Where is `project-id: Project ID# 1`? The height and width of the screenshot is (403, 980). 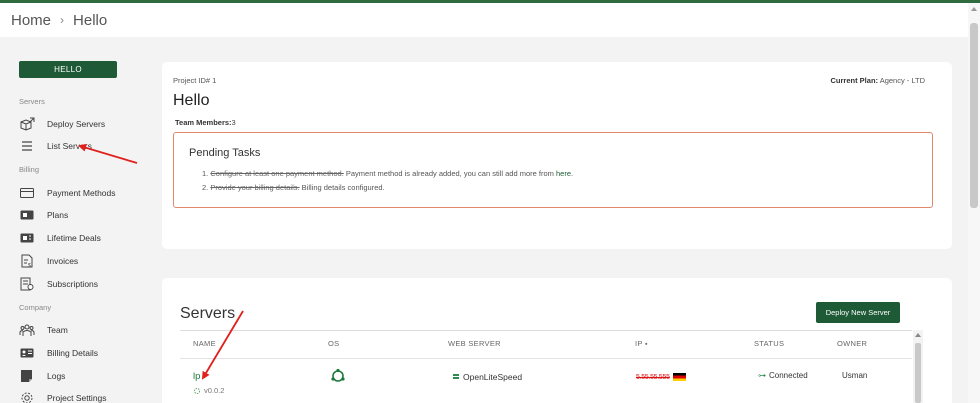 project-id: Project ID# 1 is located at coordinates (195, 80).